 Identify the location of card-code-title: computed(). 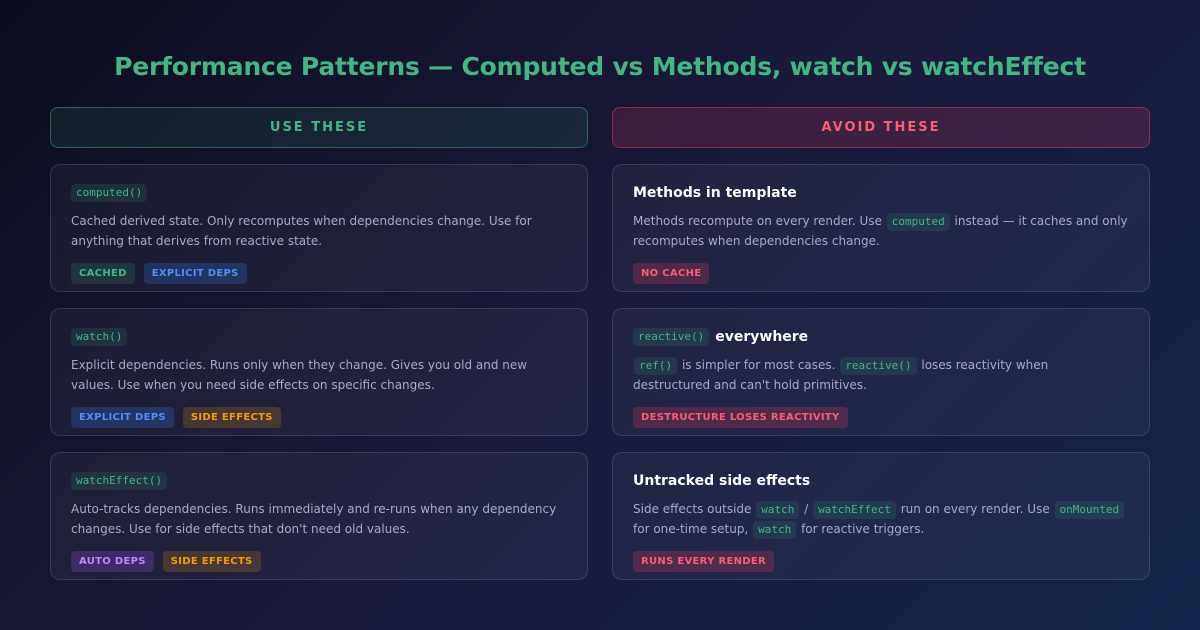
(109, 193).